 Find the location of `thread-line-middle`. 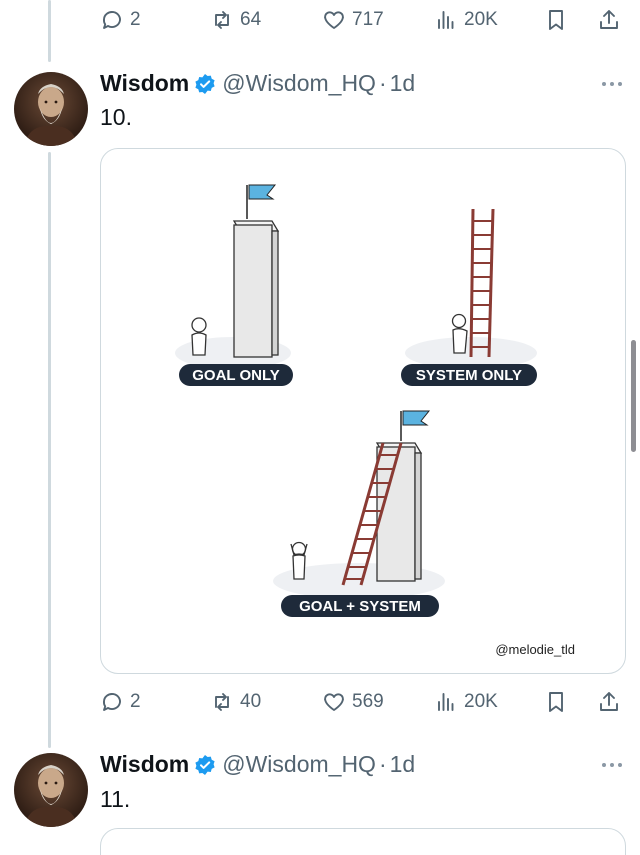

thread-line-middle is located at coordinates (49, 450).